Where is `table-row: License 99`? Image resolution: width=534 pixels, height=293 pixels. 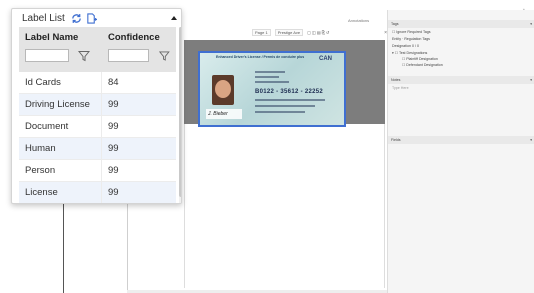
table-row: License 99 is located at coordinates (97, 192).